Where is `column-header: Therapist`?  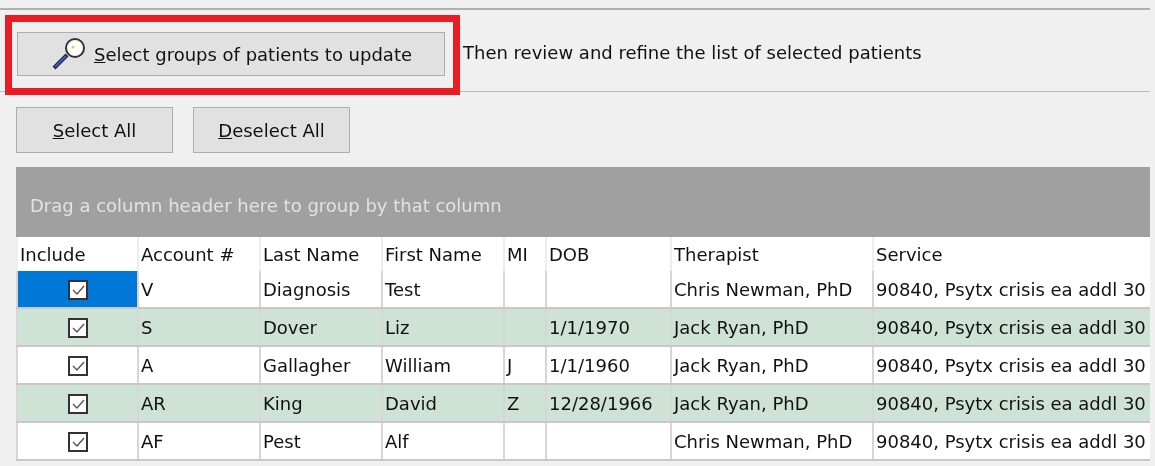
column-header: Therapist is located at coordinates (772, 254).